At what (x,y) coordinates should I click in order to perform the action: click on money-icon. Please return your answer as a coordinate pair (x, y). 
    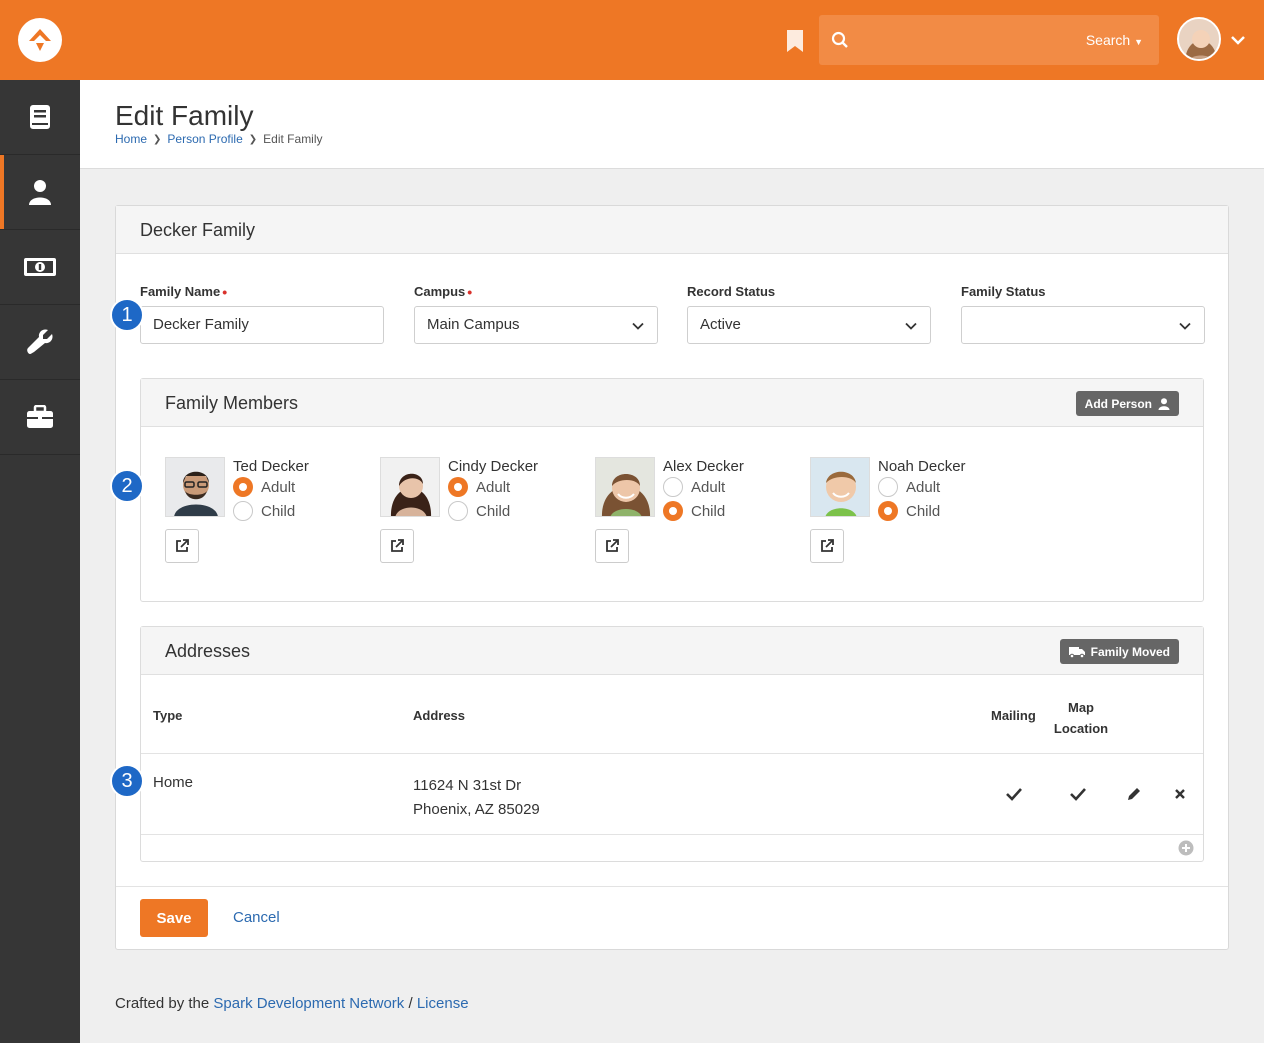
    Looking at the image, I should click on (40, 267).